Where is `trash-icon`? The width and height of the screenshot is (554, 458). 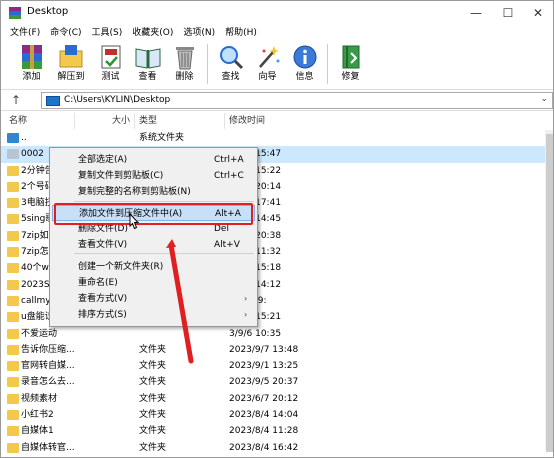
trash-icon is located at coordinates (184, 58).